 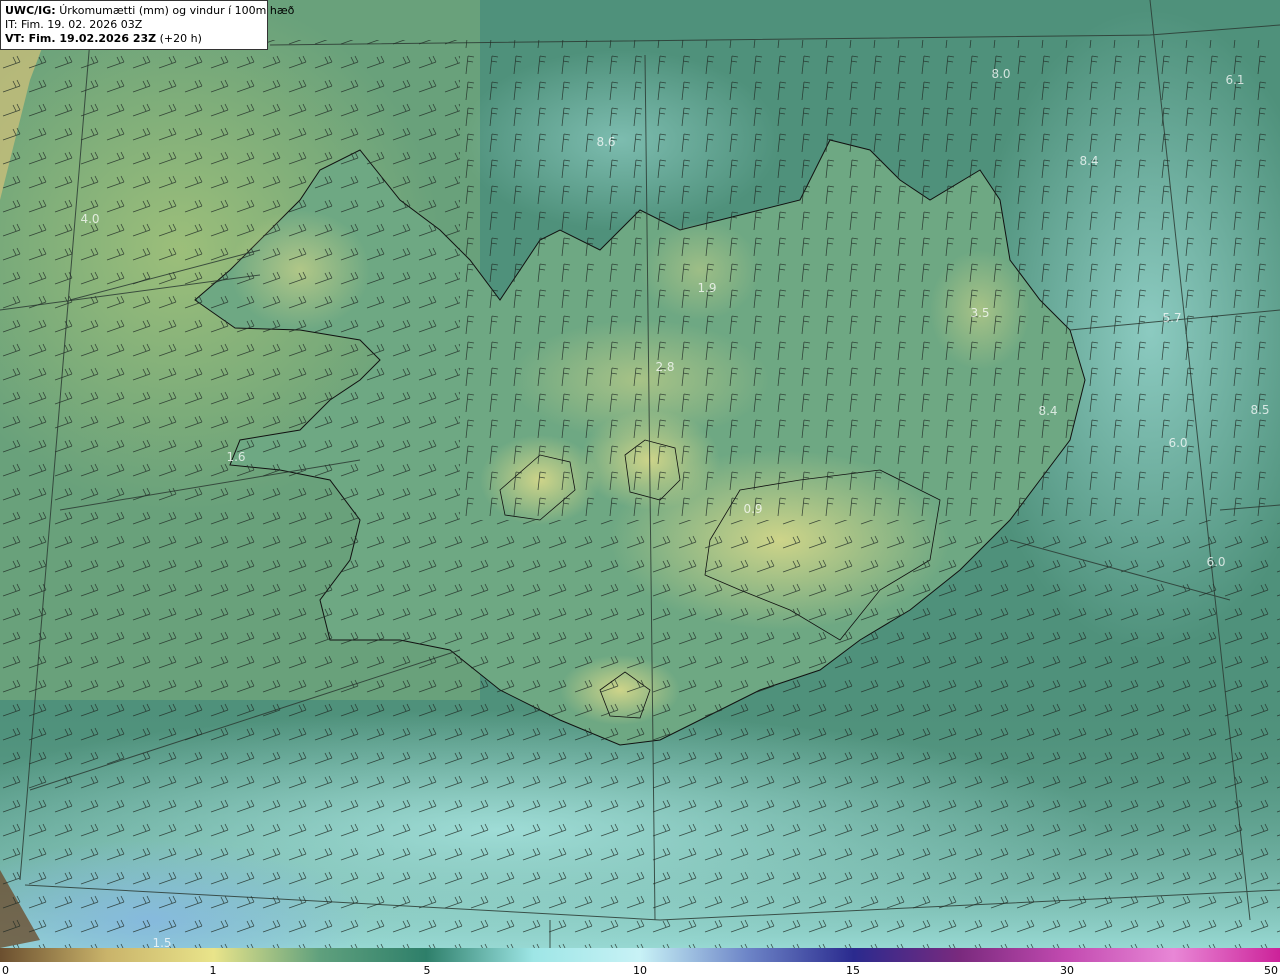 What do you see at coordinates (161, 942) in the screenshot?
I see `value-label: 1.5` at bounding box center [161, 942].